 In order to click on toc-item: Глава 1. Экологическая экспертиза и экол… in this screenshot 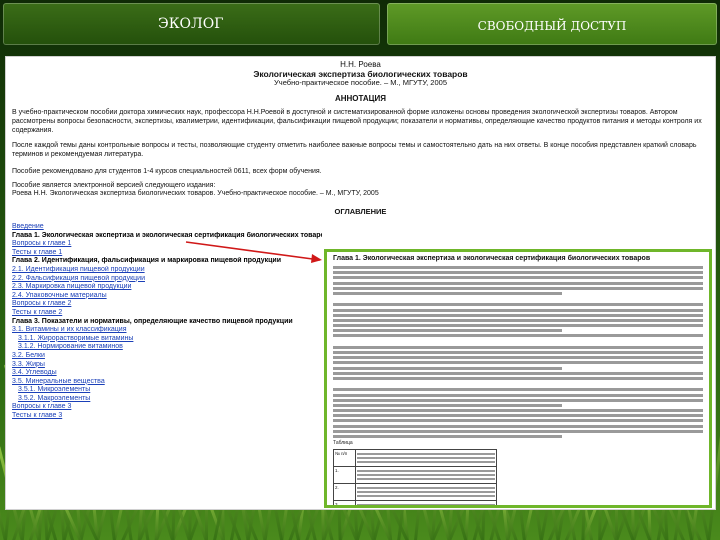, I will do `click(167, 236)`.